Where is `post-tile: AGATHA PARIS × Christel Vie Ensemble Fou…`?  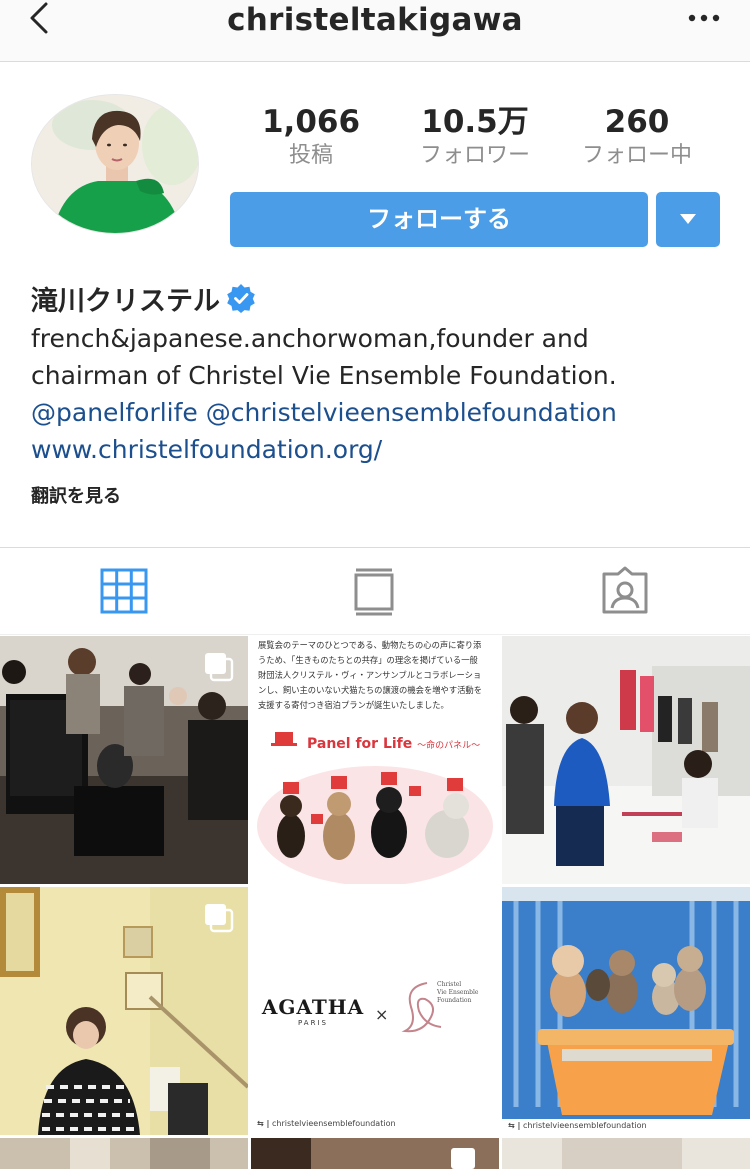 post-tile: AGATHA PARIS × Christel Vie Ensemble Fou… is located at coordinates (375, 1011).